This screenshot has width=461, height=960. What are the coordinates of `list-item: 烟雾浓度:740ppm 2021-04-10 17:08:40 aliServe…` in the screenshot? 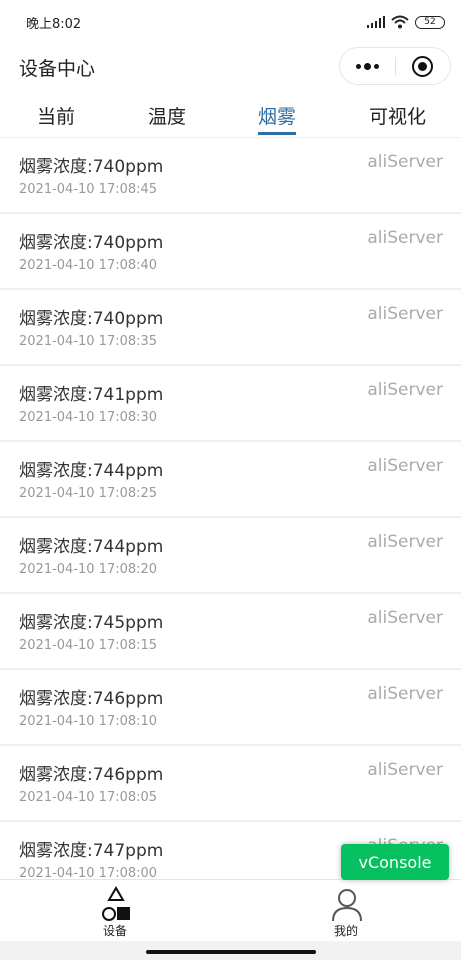 It's located at (230, 252).